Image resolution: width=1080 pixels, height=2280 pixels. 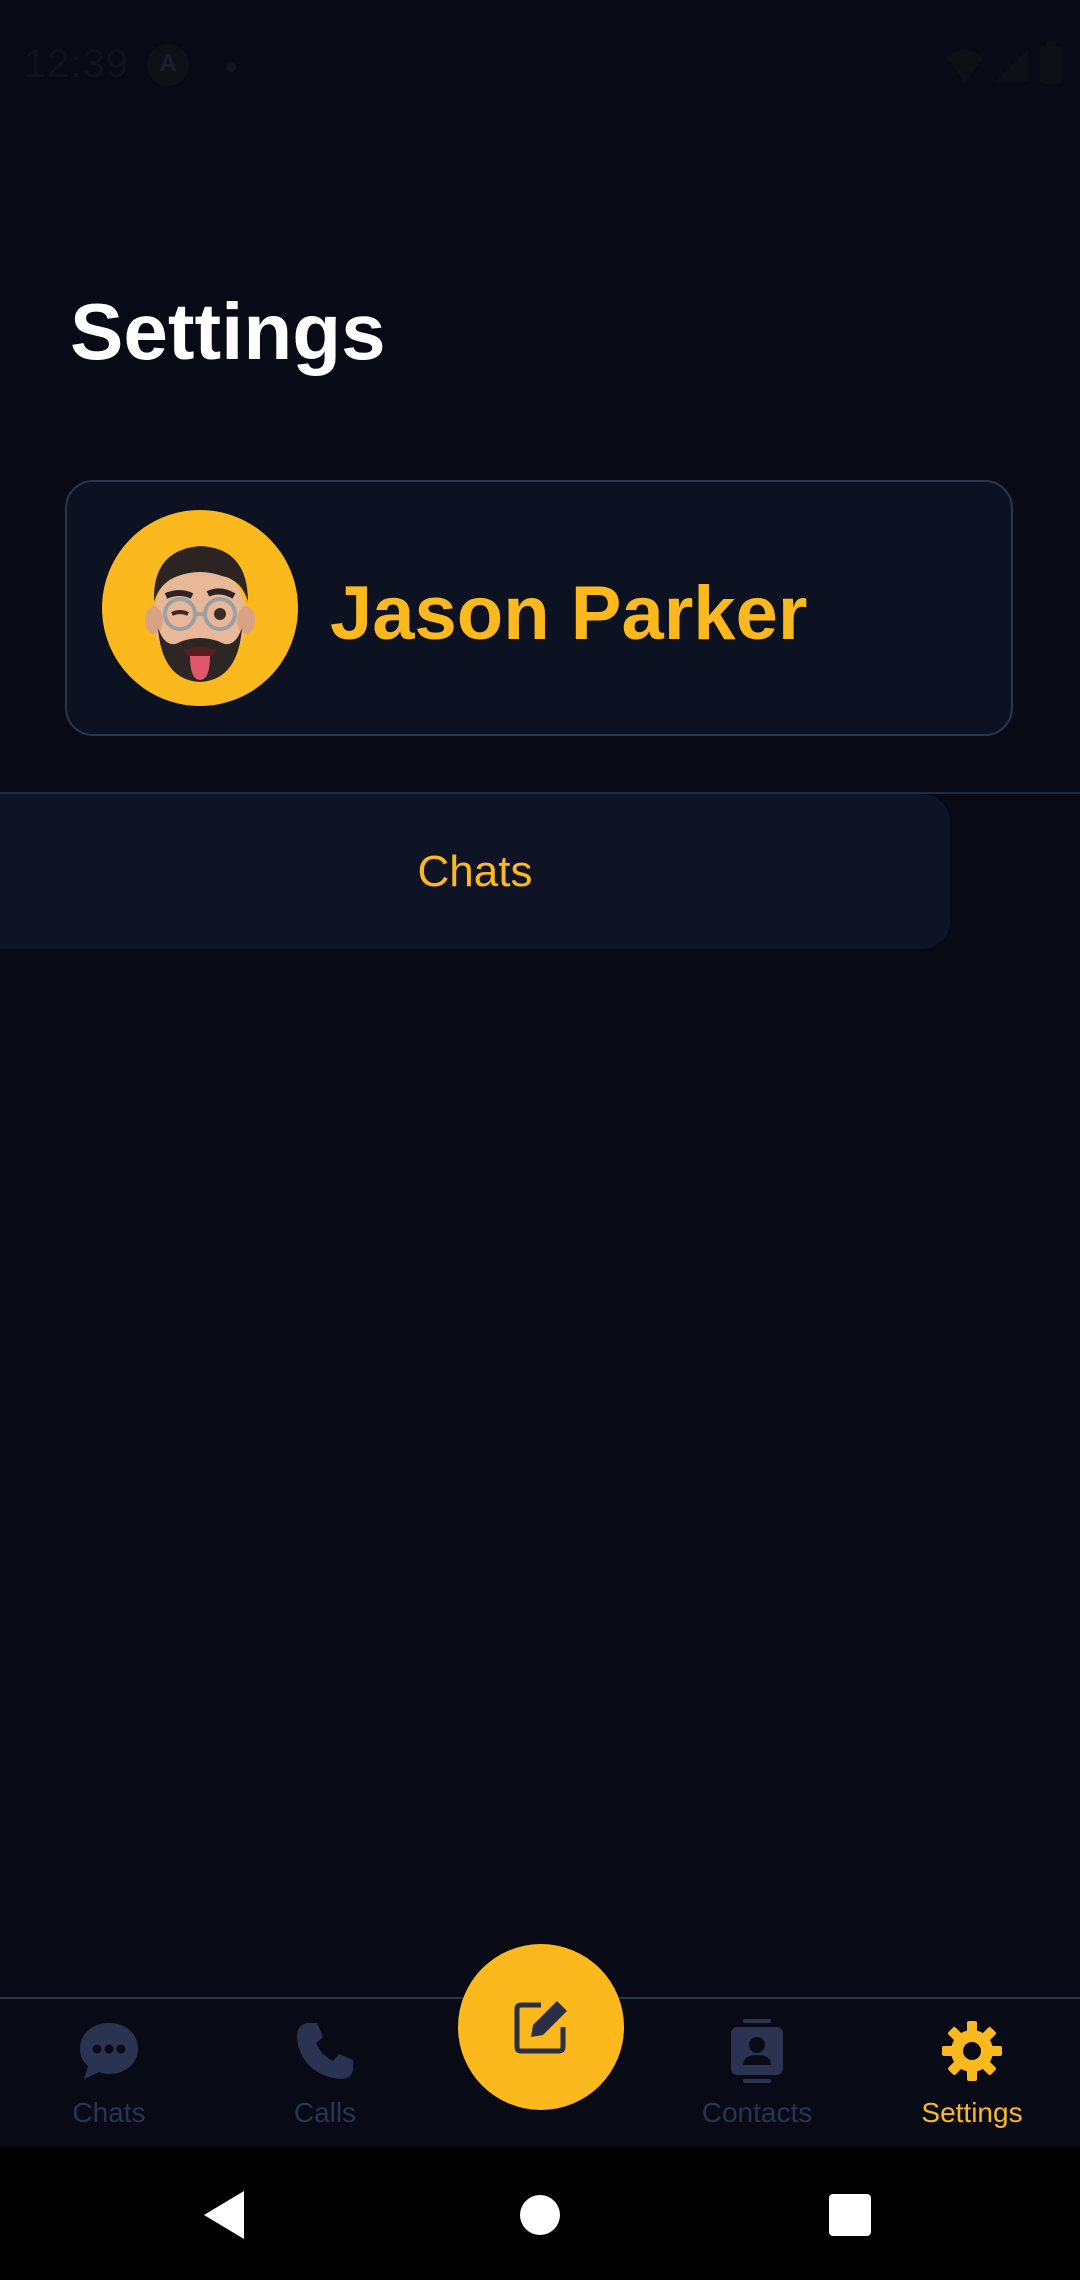 I want to click on system-nav-bar, so click(x=540, y=2213).